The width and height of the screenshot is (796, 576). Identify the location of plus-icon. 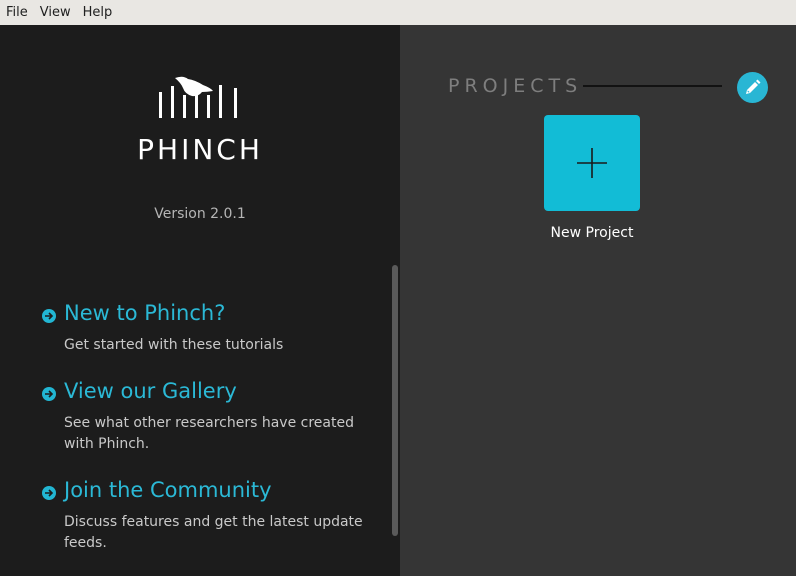
(592, 163).